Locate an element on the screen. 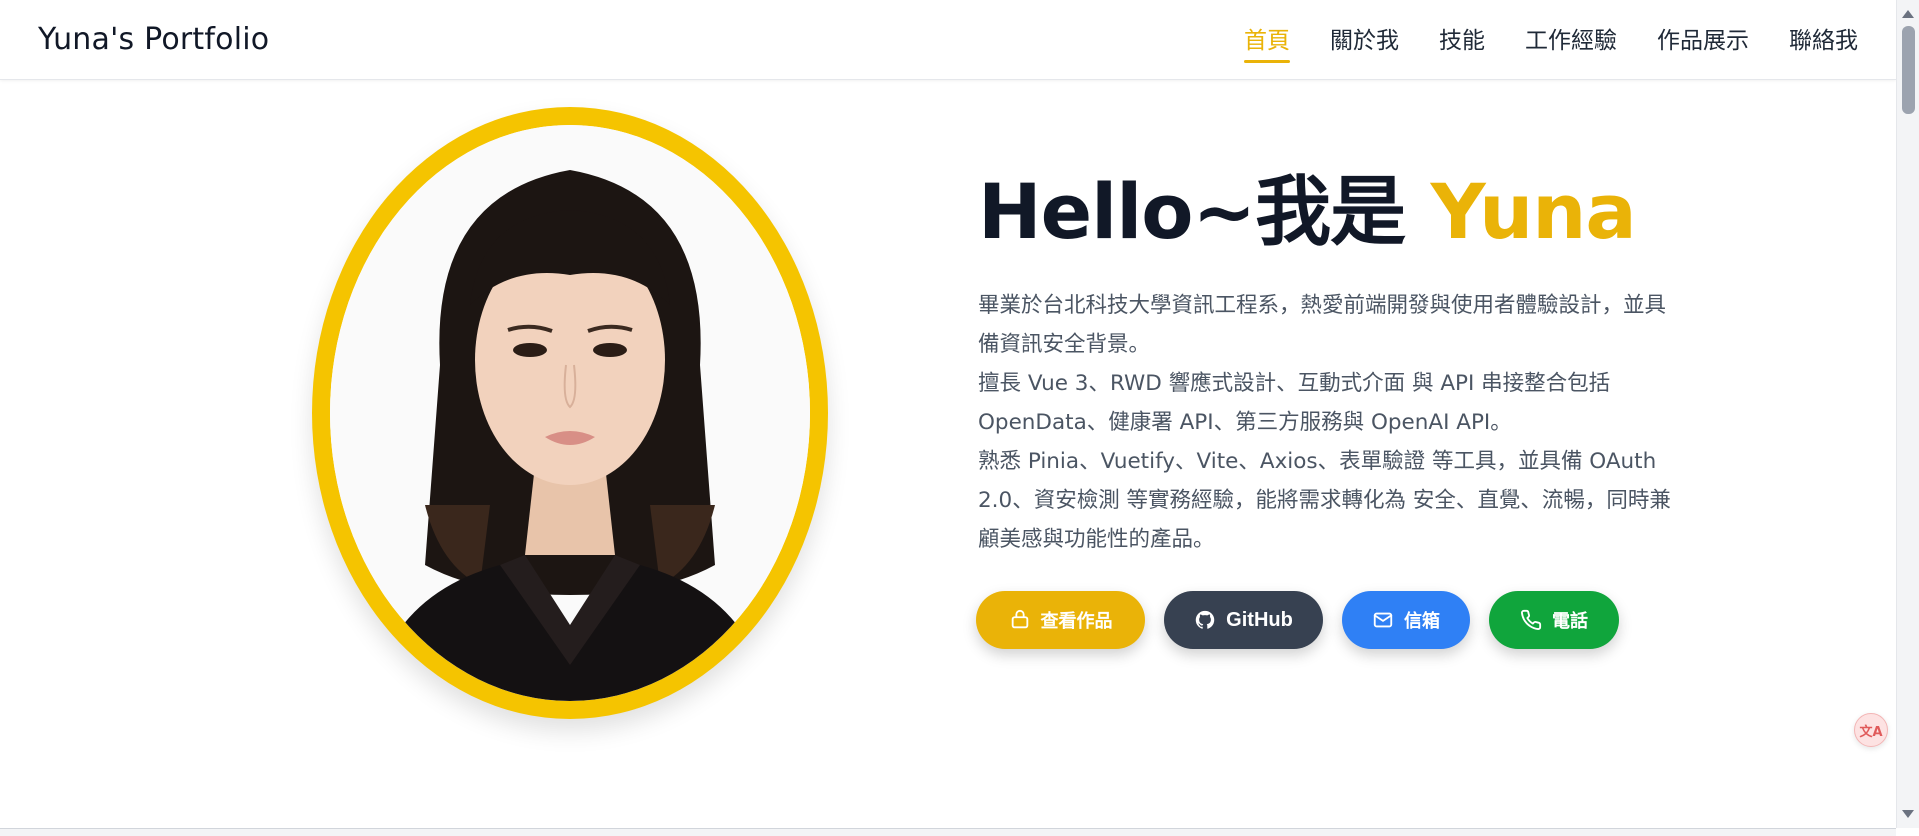  hero-buttons: 查看作品 GitHub 信箱 電話 is located at coordinates (1297, 620).